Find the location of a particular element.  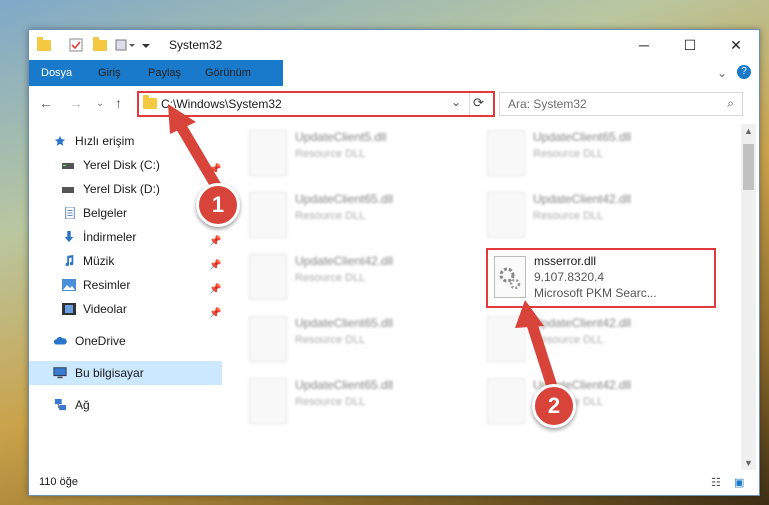

ribbon: Dosya Giriş Paylaş Görünüm ⌄ ? is located at coordinates (394, 88).